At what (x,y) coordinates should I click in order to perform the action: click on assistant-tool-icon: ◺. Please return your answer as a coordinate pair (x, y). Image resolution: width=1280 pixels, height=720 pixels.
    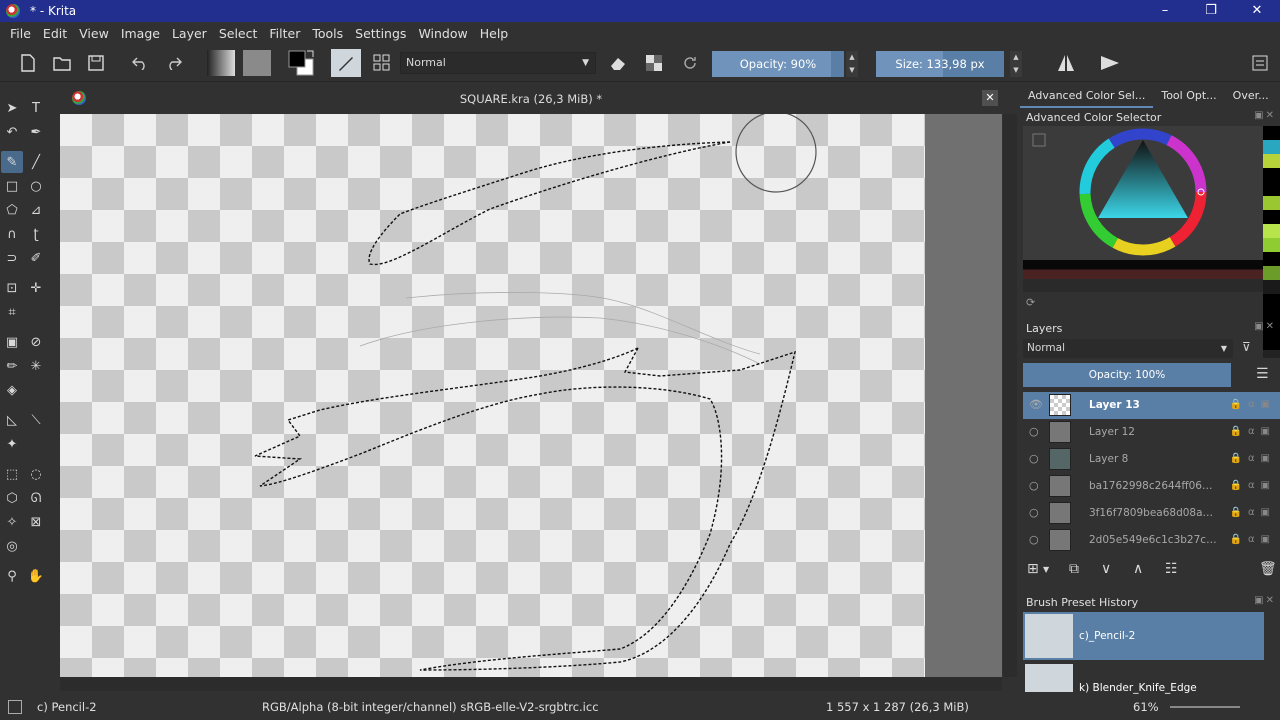
    Looking at the image, I should click on (12, 420).